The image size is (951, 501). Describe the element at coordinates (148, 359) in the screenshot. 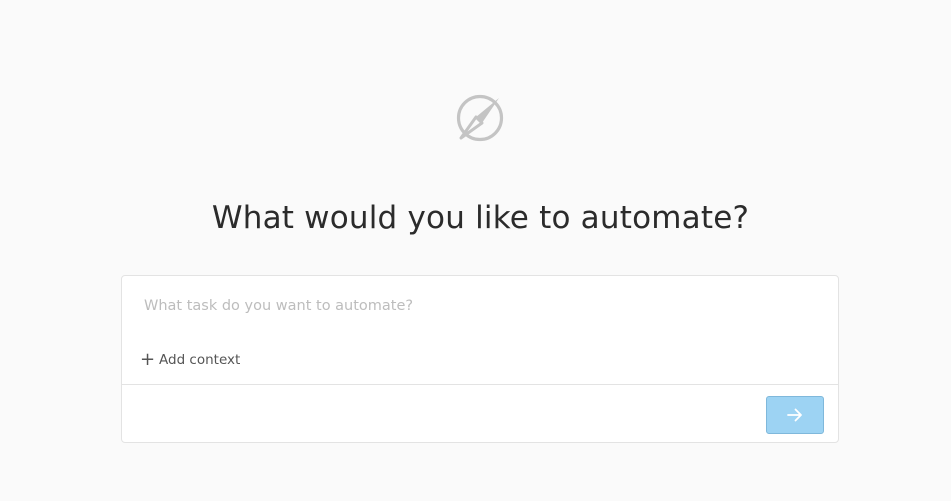

I see `plus-icon: +` at that location.